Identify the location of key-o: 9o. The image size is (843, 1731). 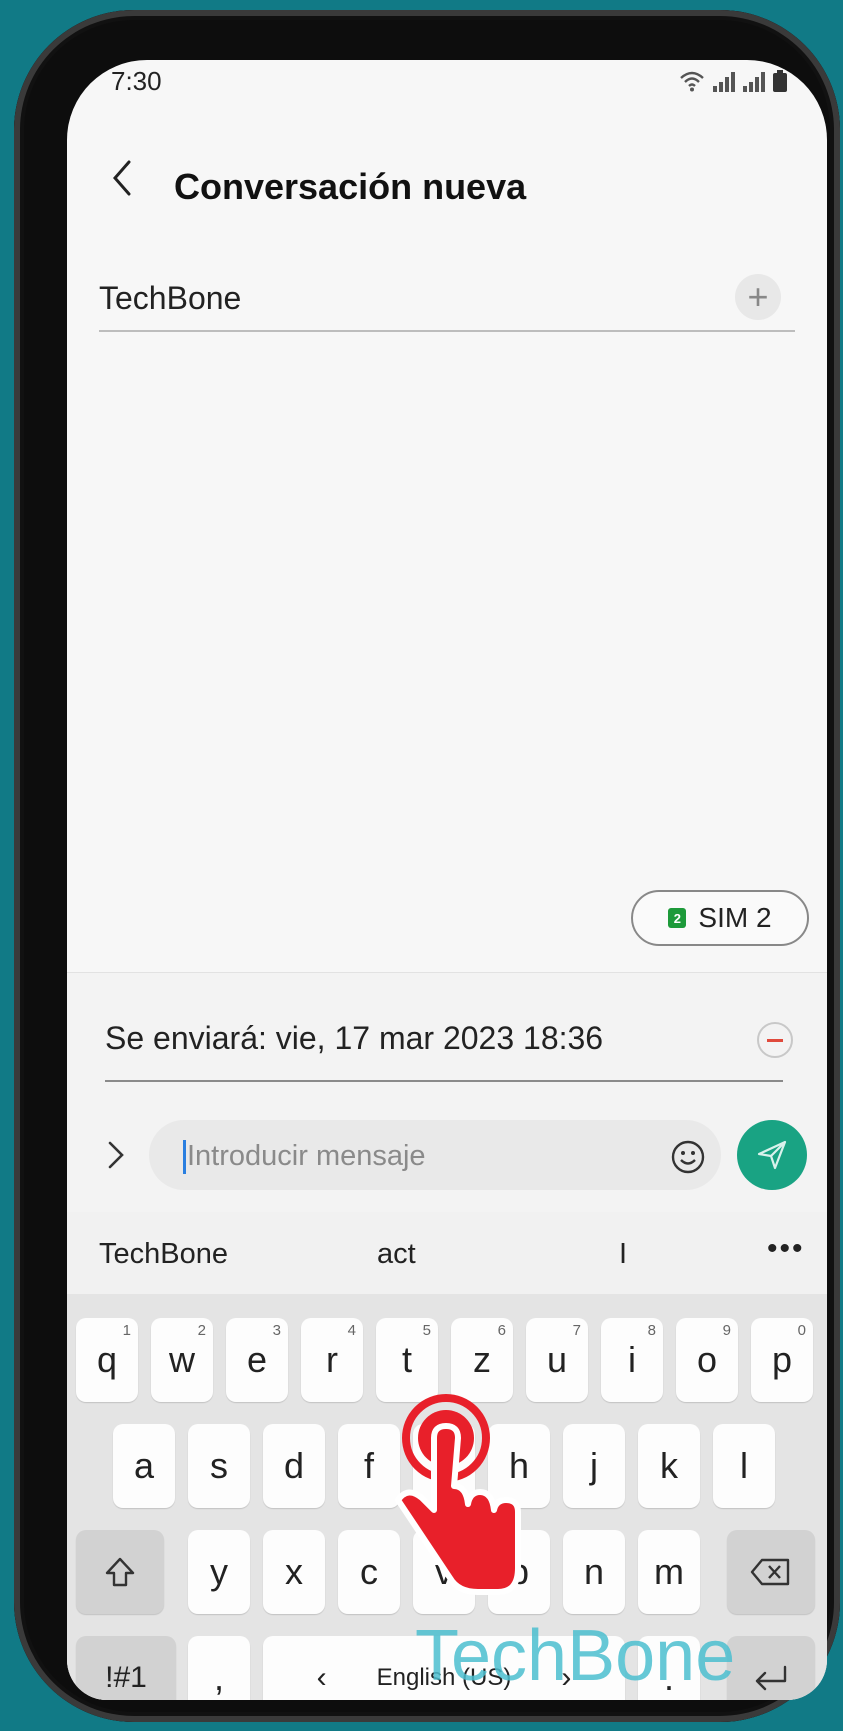
(707, 1360).